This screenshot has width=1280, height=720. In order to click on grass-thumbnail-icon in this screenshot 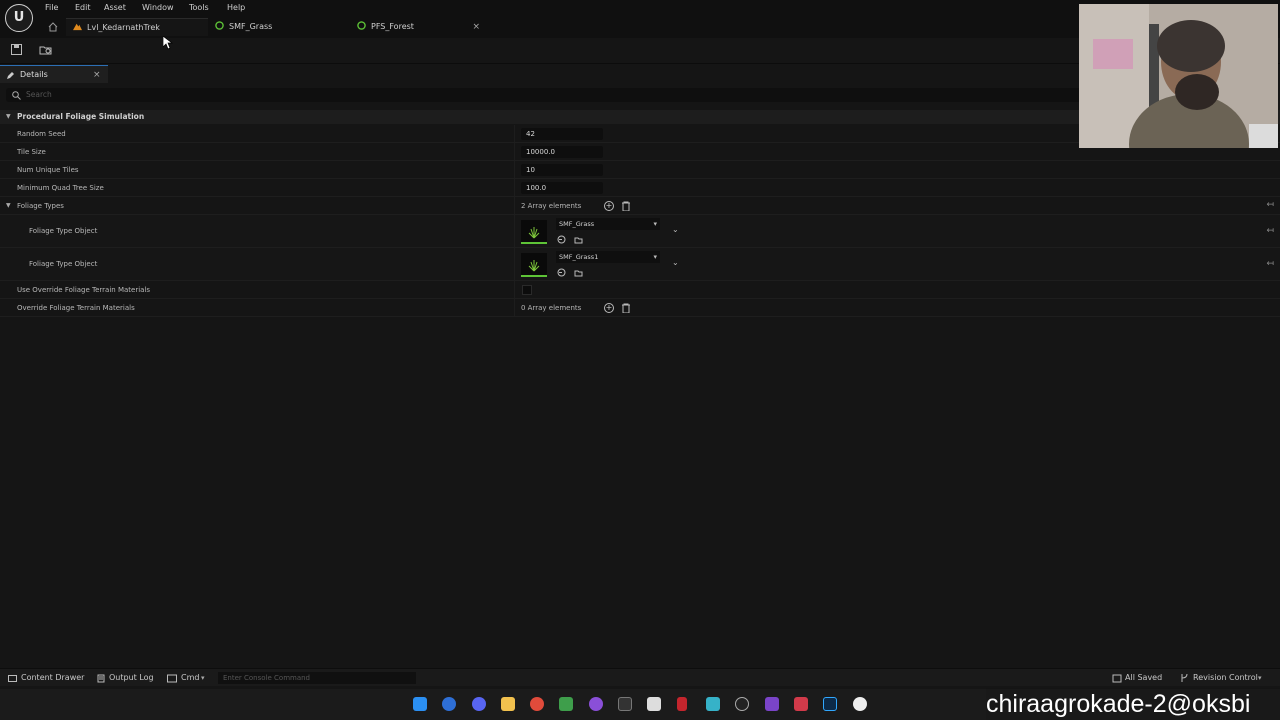, I will do `click(534, 266)`.